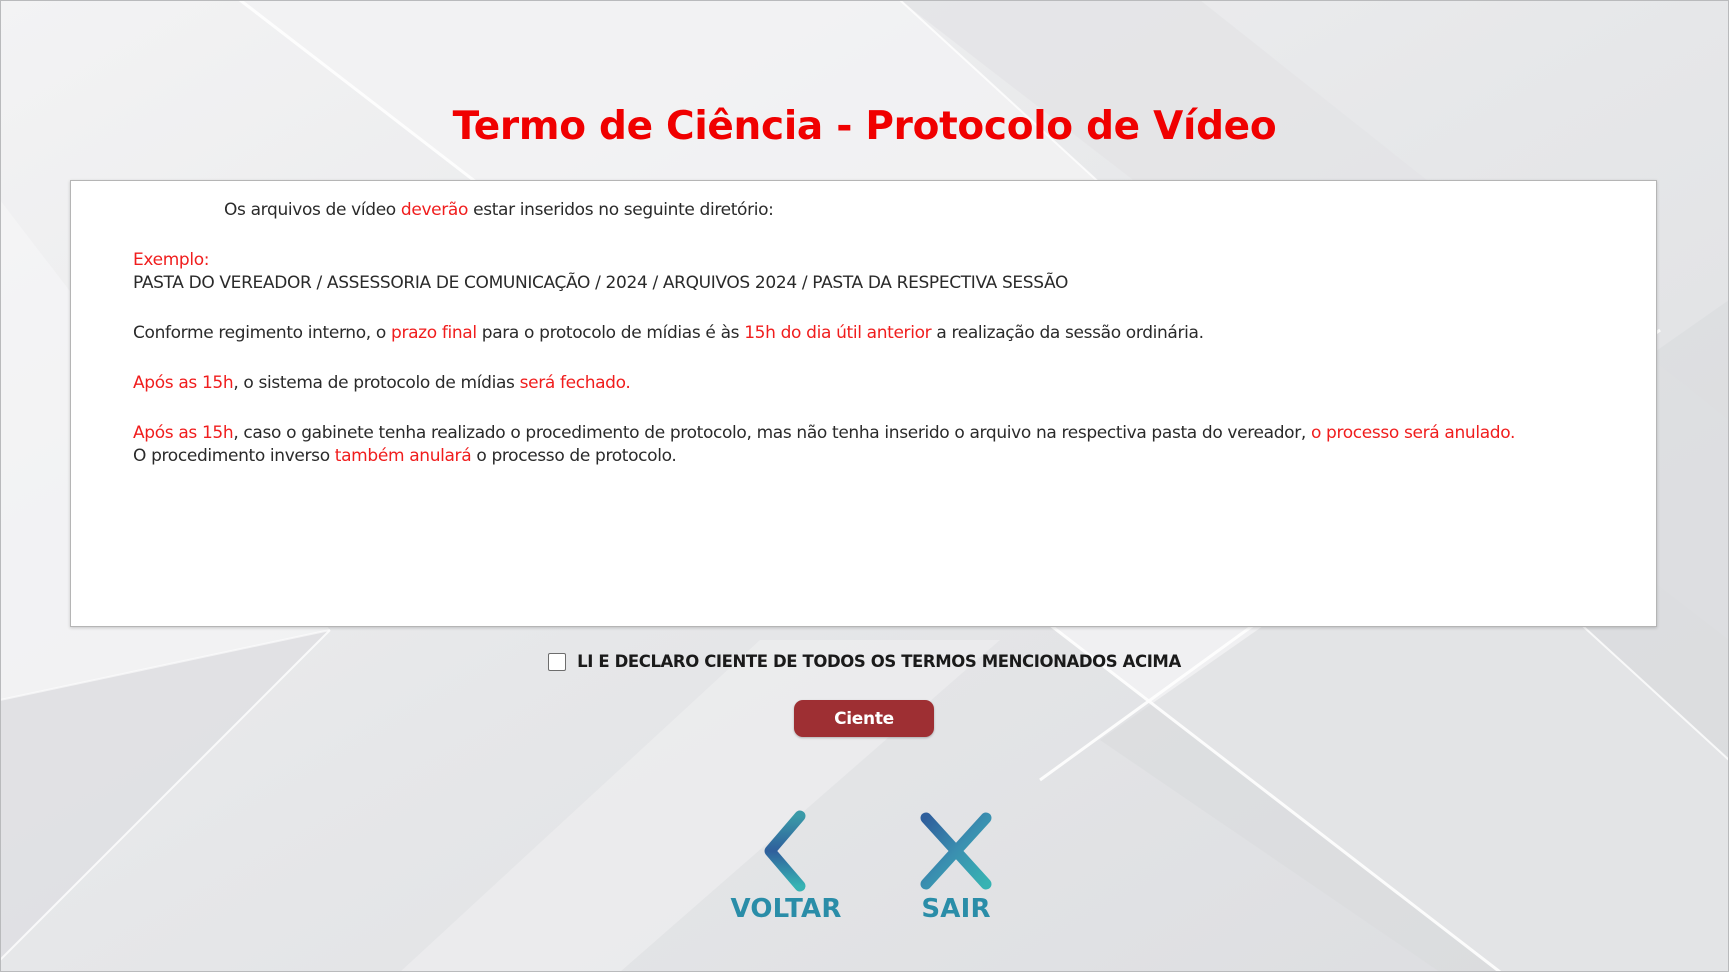 This screenshot has width=1729, height=972. What do you see at coordinates (864, 126) in the screenshot?
I see `page-title: Termo de Ciência - Protocolo de Vídeo` at bounding box center [864, 126].